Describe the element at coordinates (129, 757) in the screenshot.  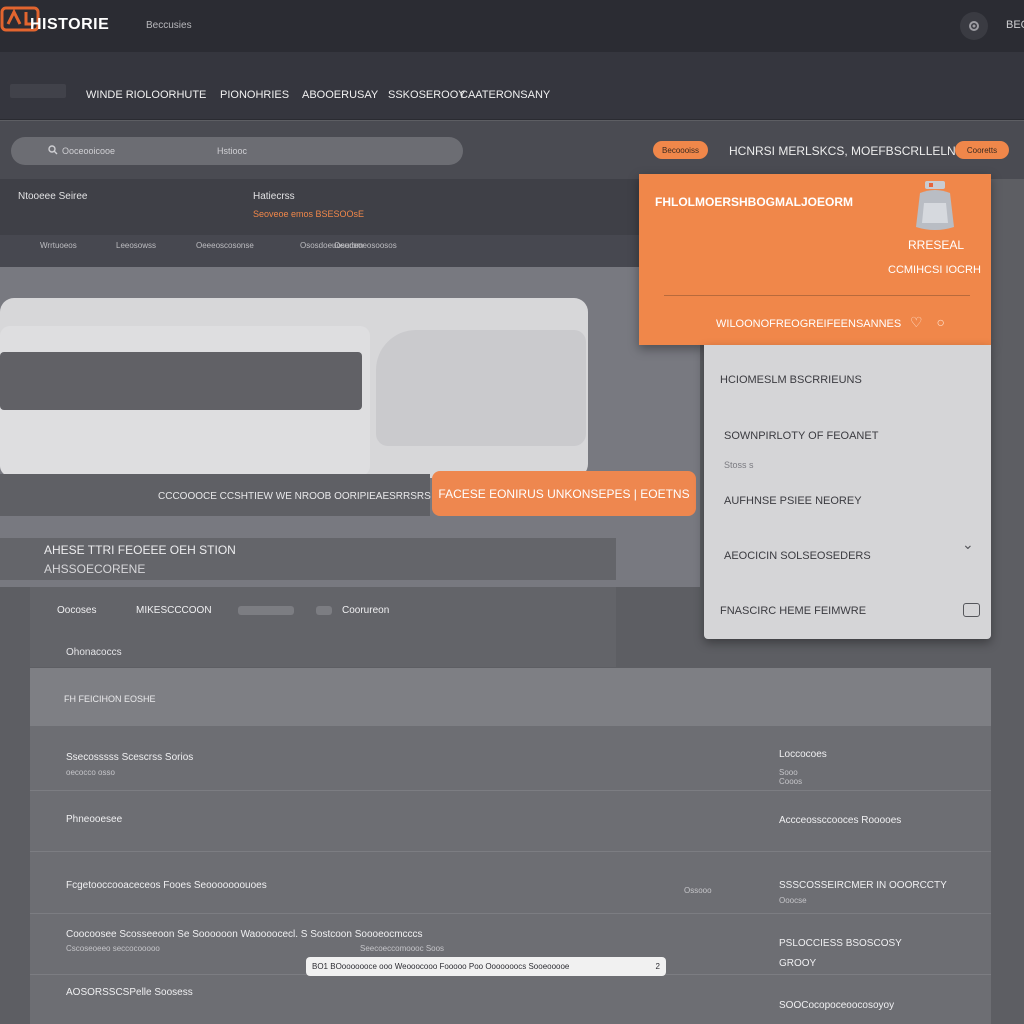
I see `table-row-1-left: Ssecosssss Scescrss Sorios` at that location.